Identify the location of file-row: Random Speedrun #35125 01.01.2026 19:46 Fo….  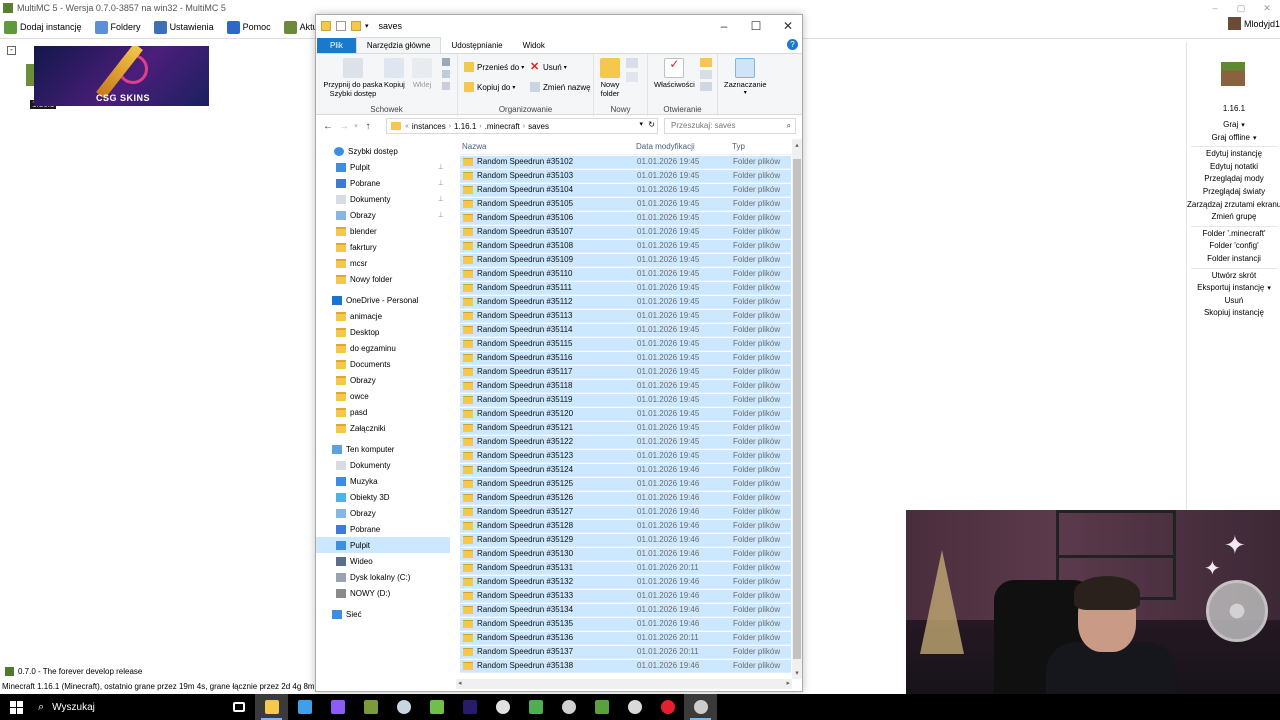
(625, 484).